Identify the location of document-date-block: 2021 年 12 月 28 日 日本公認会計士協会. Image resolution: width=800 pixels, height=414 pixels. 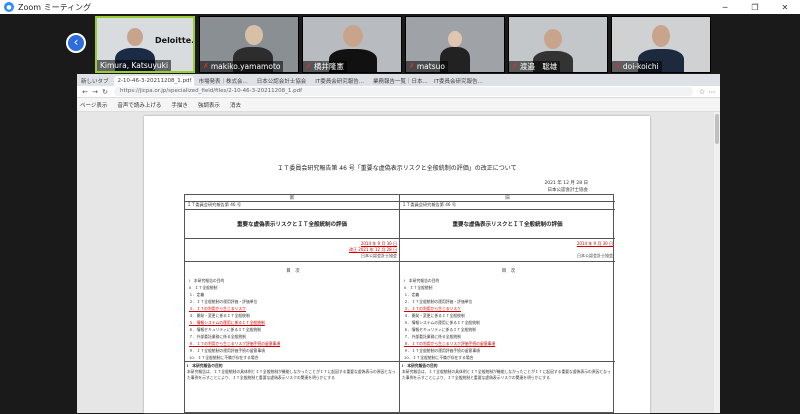
(566, 187).